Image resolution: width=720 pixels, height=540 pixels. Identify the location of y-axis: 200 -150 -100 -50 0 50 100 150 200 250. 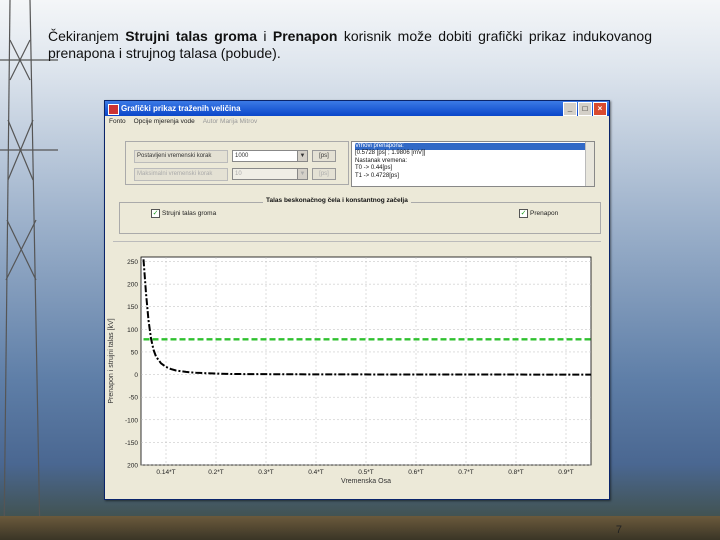
(131, 364).